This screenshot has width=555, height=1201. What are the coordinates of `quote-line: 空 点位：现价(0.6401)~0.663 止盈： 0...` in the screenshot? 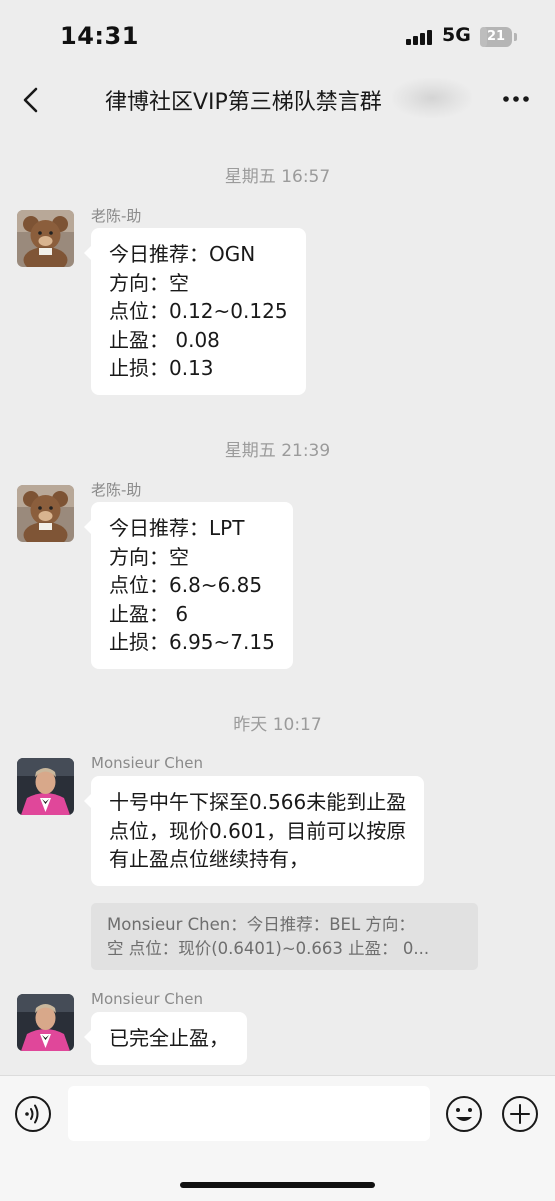 It's located at (268, 948).